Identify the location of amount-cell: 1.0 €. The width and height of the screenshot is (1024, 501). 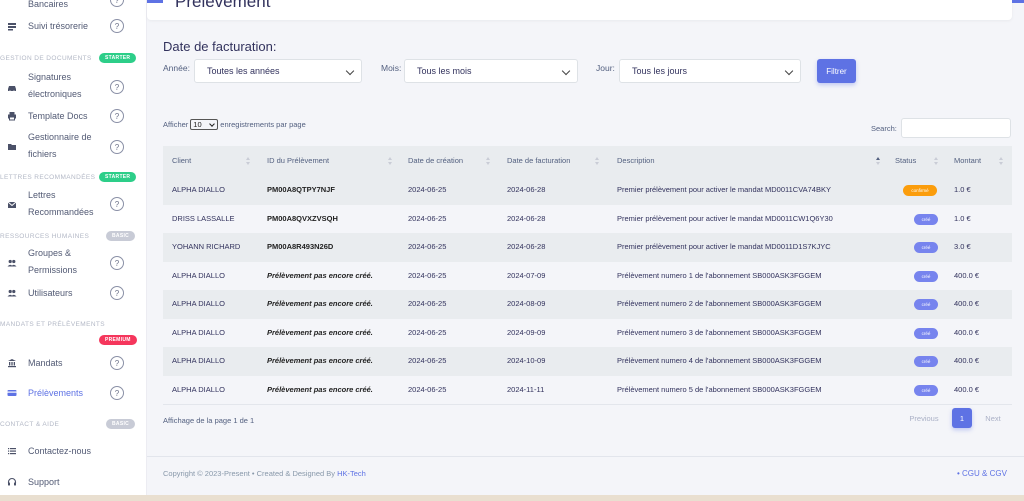
(962, 189).